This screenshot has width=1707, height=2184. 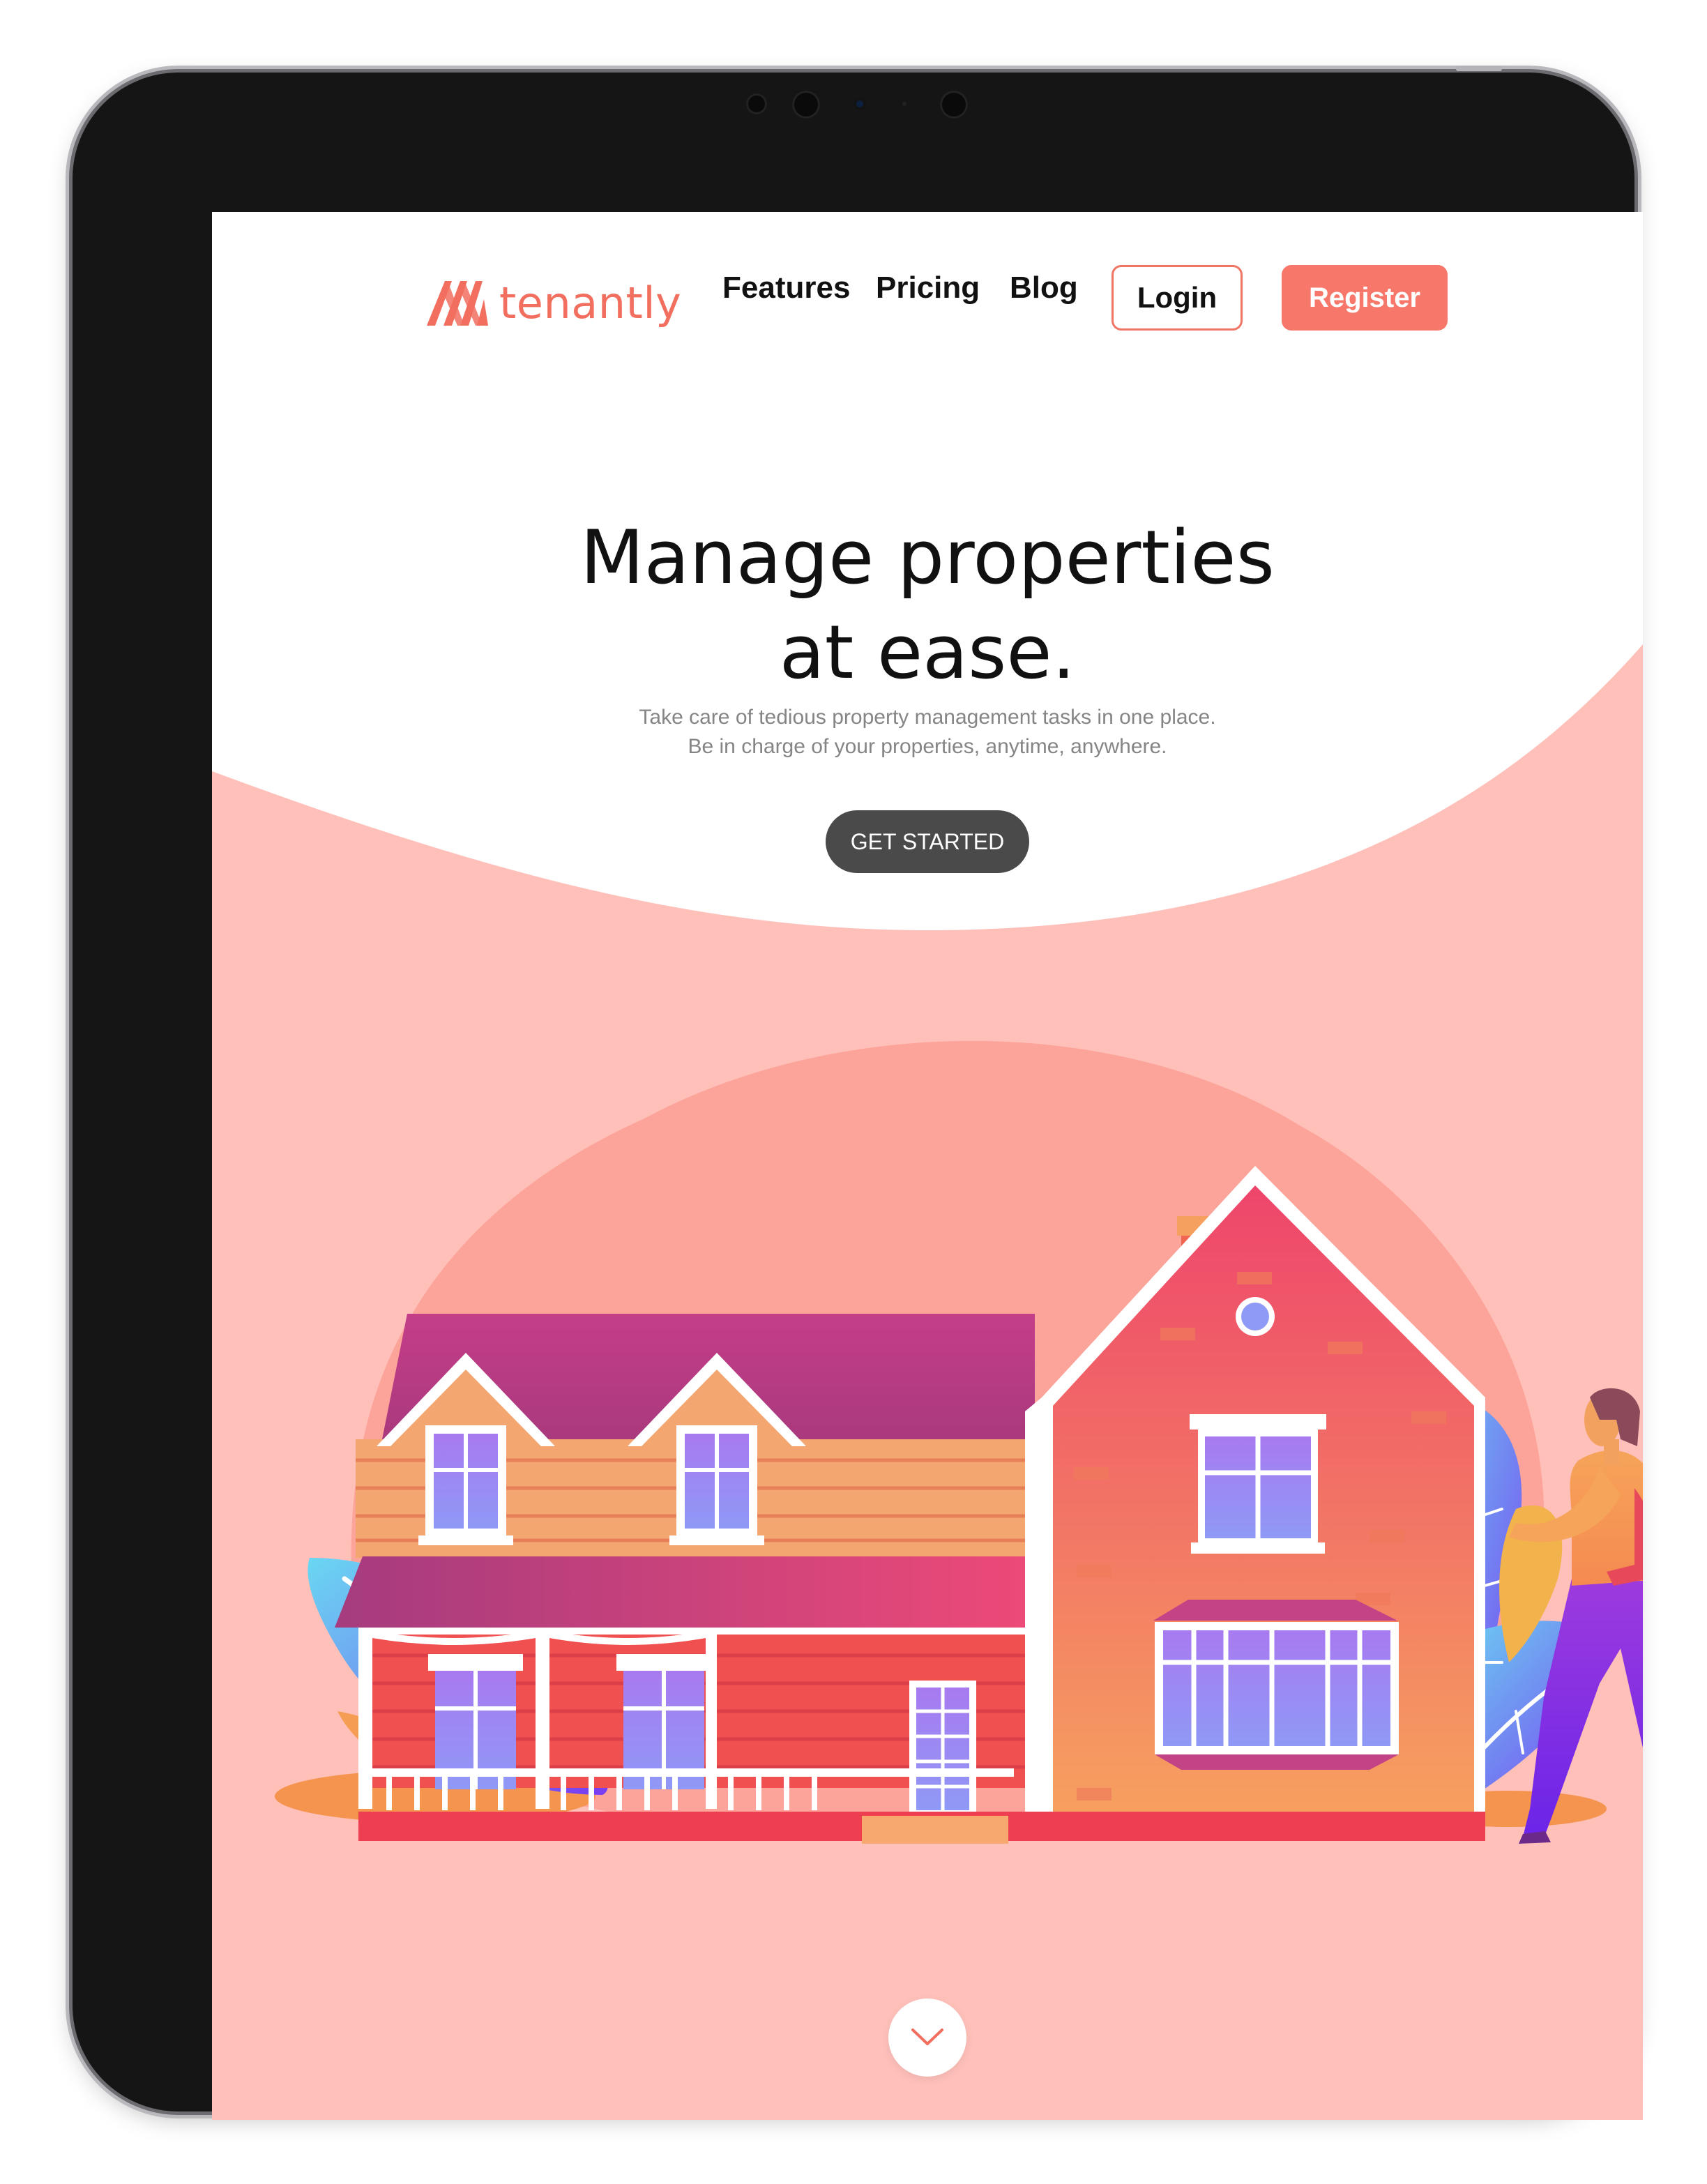 What do you see at coordinates (1255, 1503) in the screenshot?
I see `house-tower` at bounding box center [1255, 1503].